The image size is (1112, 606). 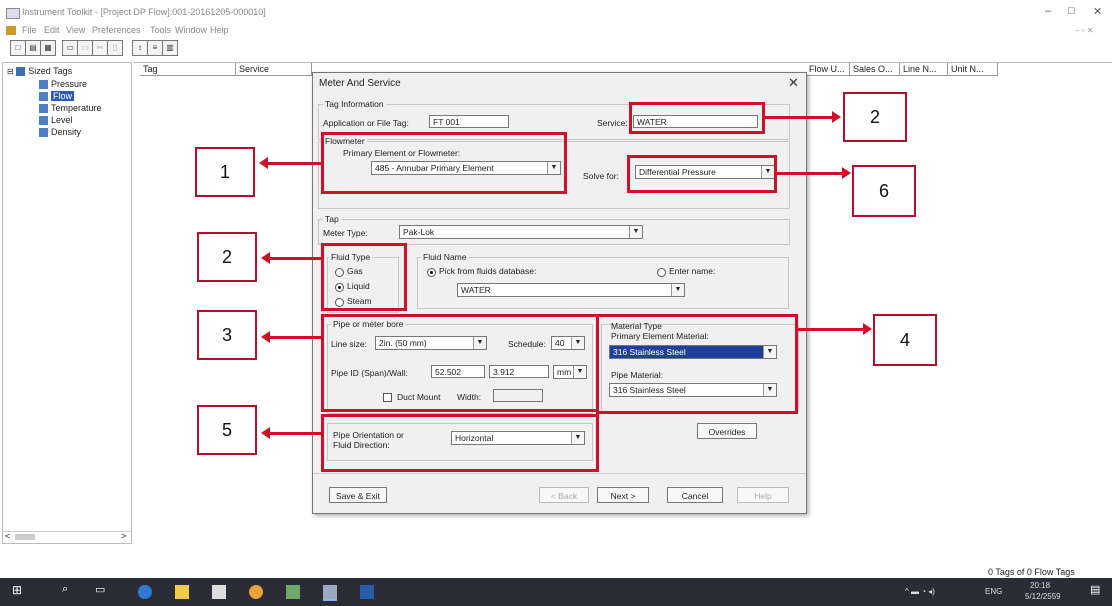 What do you see at coordinates (85, 48) in the screenshot?
I see `paste-icon: ▭` at bounding box center [85, 48].